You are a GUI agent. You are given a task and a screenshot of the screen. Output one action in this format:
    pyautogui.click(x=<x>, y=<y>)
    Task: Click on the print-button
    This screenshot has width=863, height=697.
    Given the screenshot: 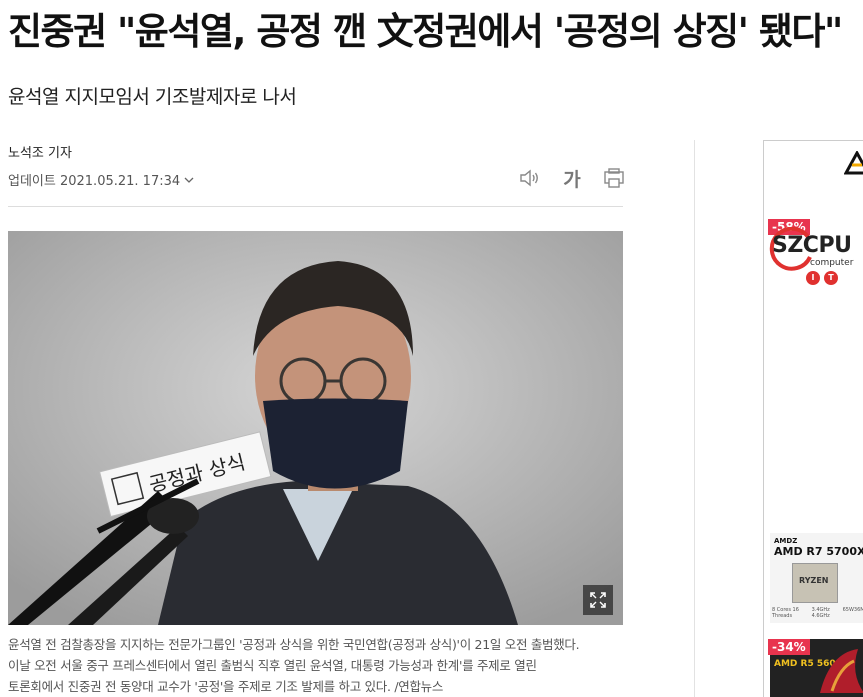 What is the action you would take?
    pyautogui.click(x=614, y=178)
    